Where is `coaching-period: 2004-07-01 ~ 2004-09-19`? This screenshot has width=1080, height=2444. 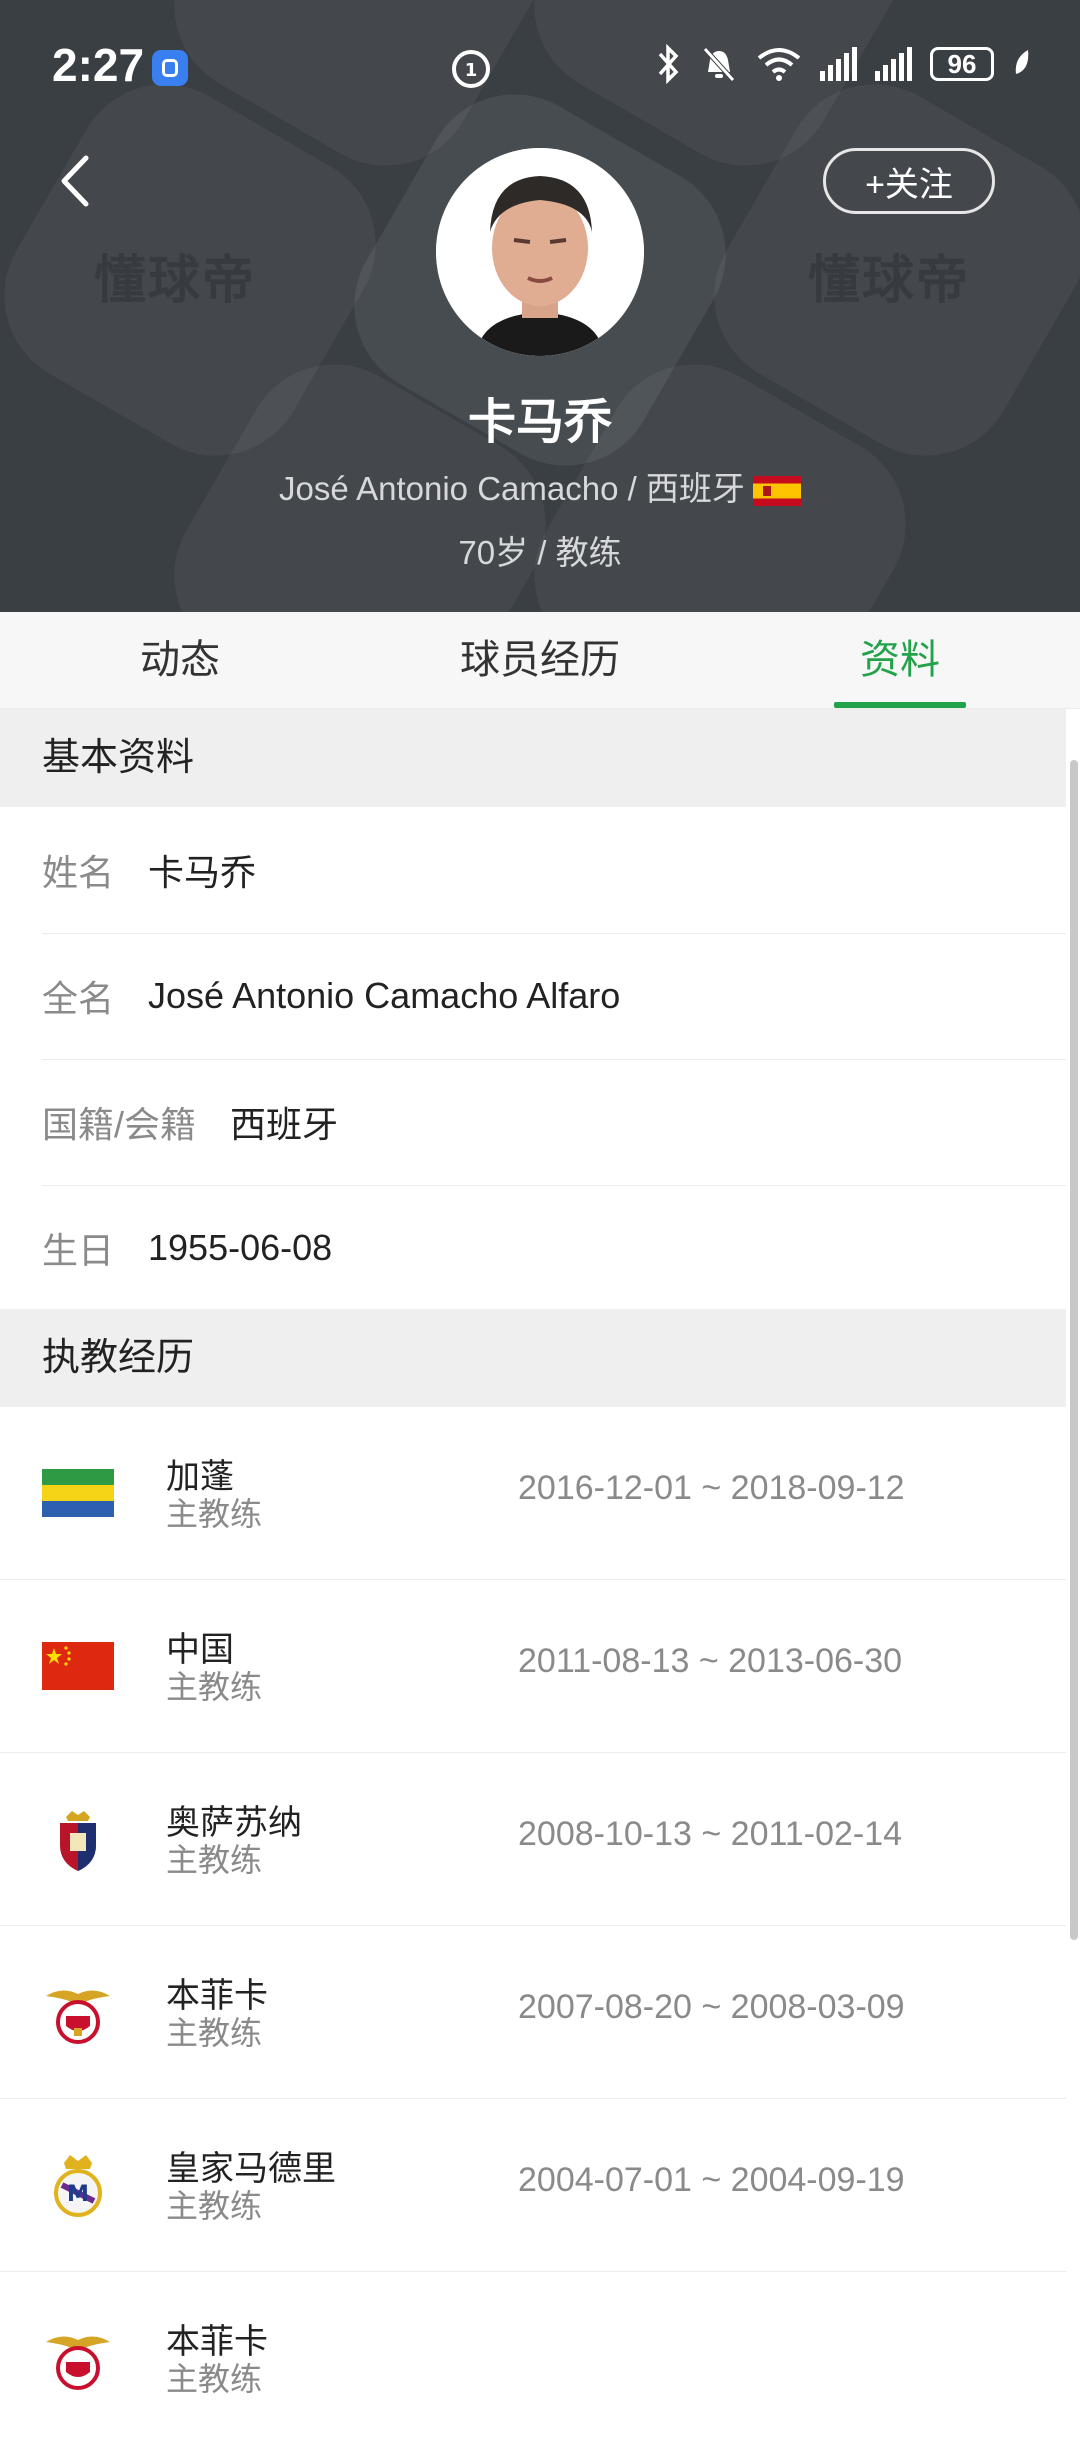 coaching-period: 2004-07-01 ~ 2004-09-19 is located at coordinates (711, 2180).